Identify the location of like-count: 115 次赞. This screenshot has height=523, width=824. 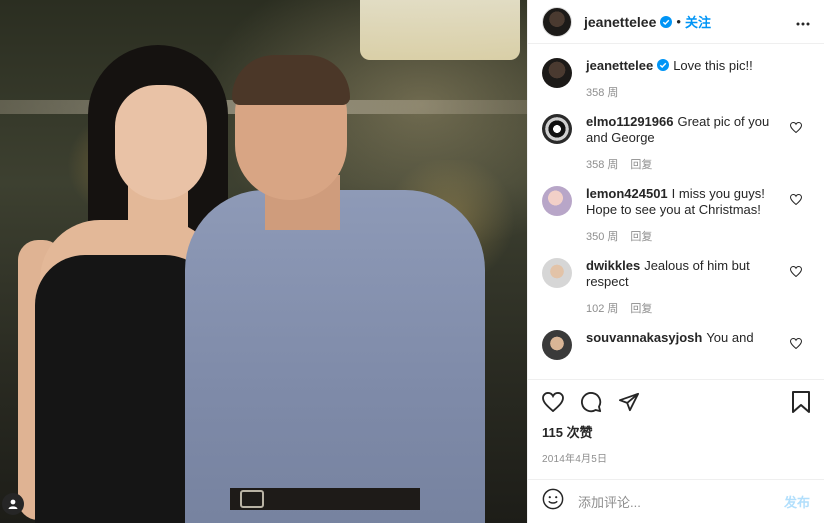
(676, 431).